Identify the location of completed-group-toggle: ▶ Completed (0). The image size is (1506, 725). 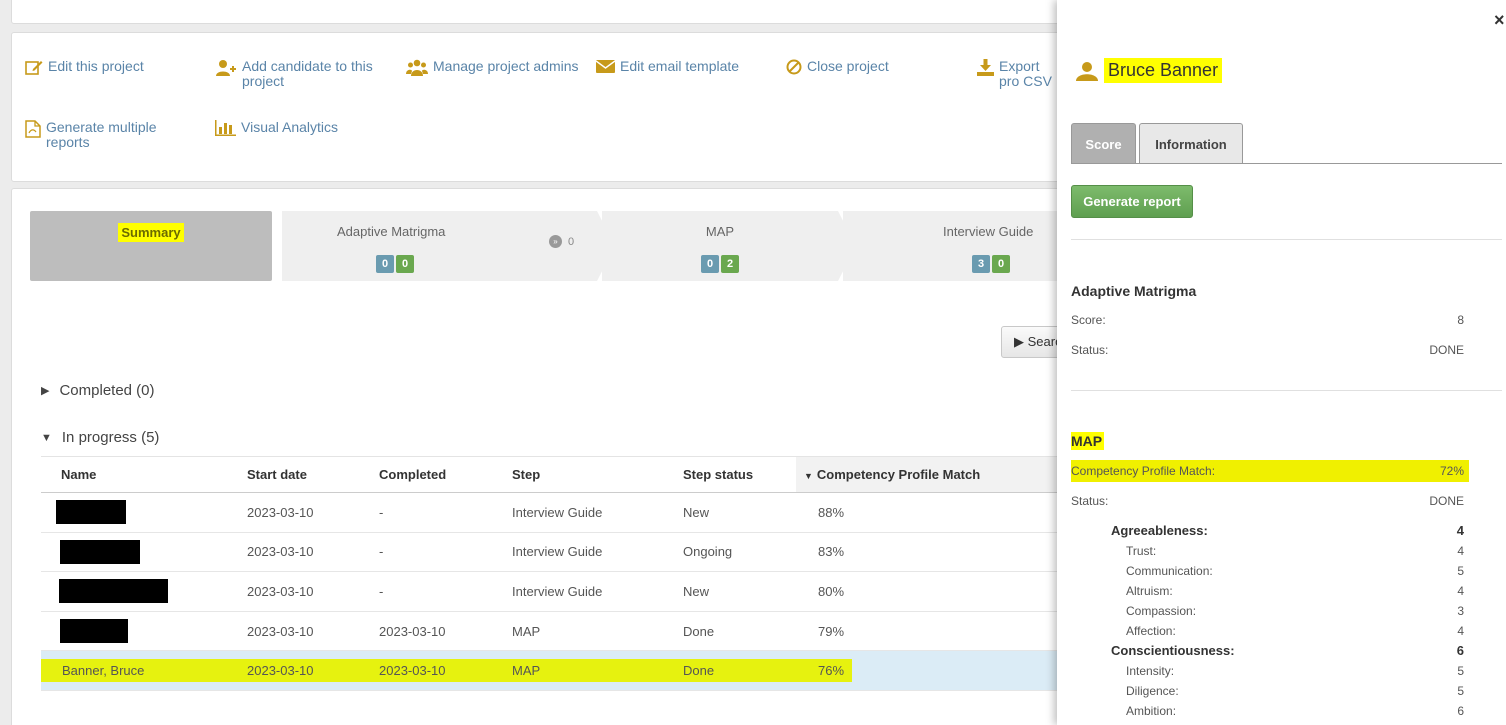
(98, 390).